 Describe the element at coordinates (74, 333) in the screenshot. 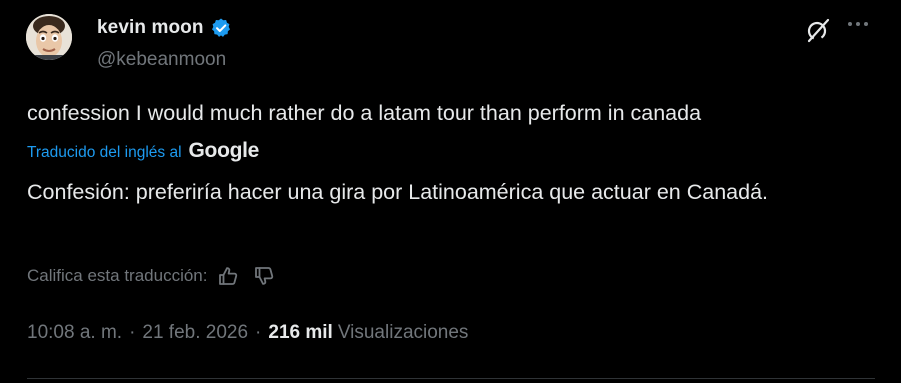

I see `tweet-time: 10:08 a. m.` at that location.